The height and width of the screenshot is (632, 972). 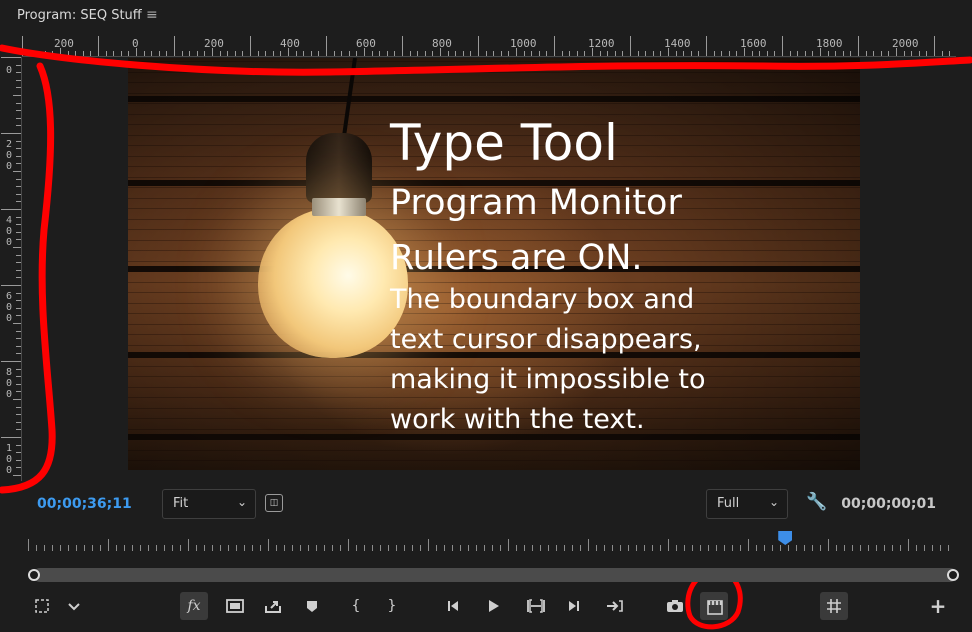 I want to click on comparison-view-button, so click(x=234, y=606).